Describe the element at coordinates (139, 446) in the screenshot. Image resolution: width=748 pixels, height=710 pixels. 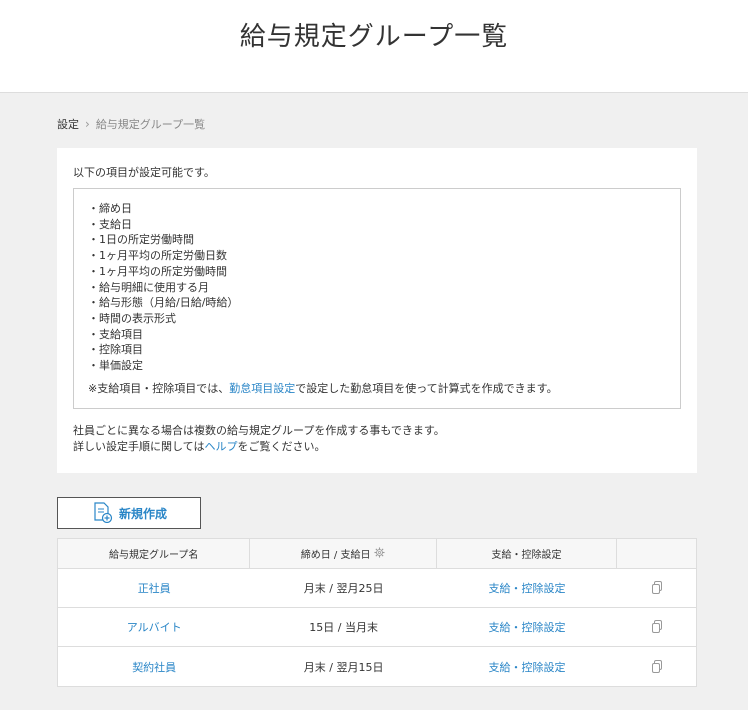
I see `help-prefix: 詳しい設定手順に関しては` at that location.